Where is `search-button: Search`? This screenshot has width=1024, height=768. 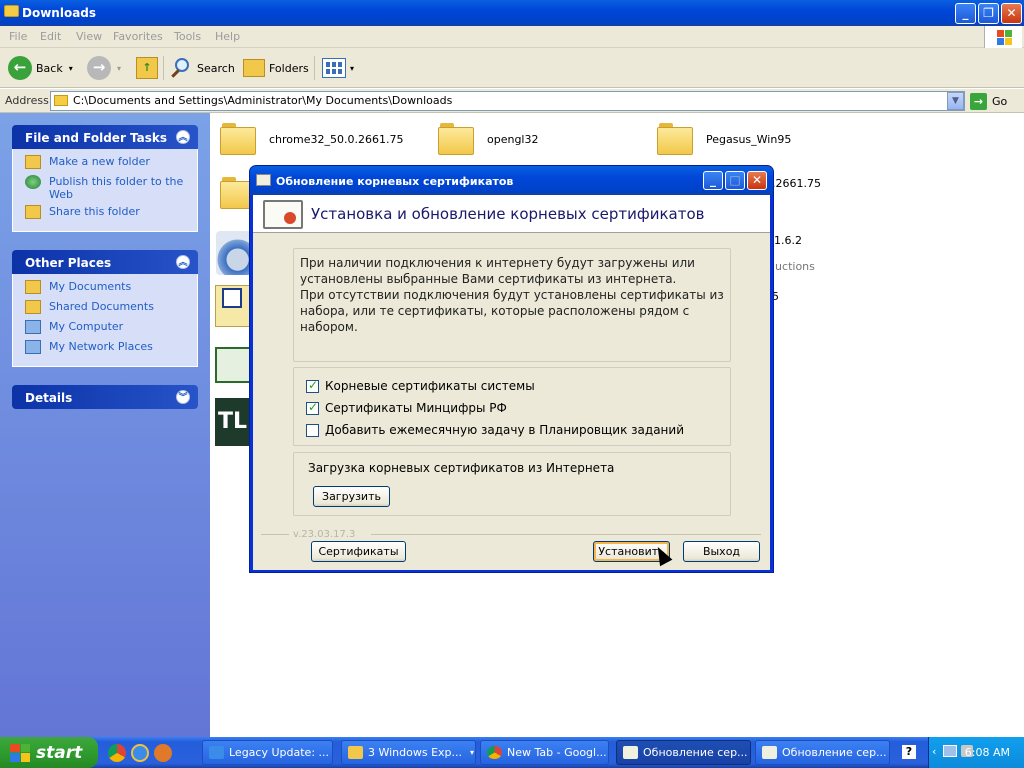 search-button: Search is located at coordinates (203, 68).